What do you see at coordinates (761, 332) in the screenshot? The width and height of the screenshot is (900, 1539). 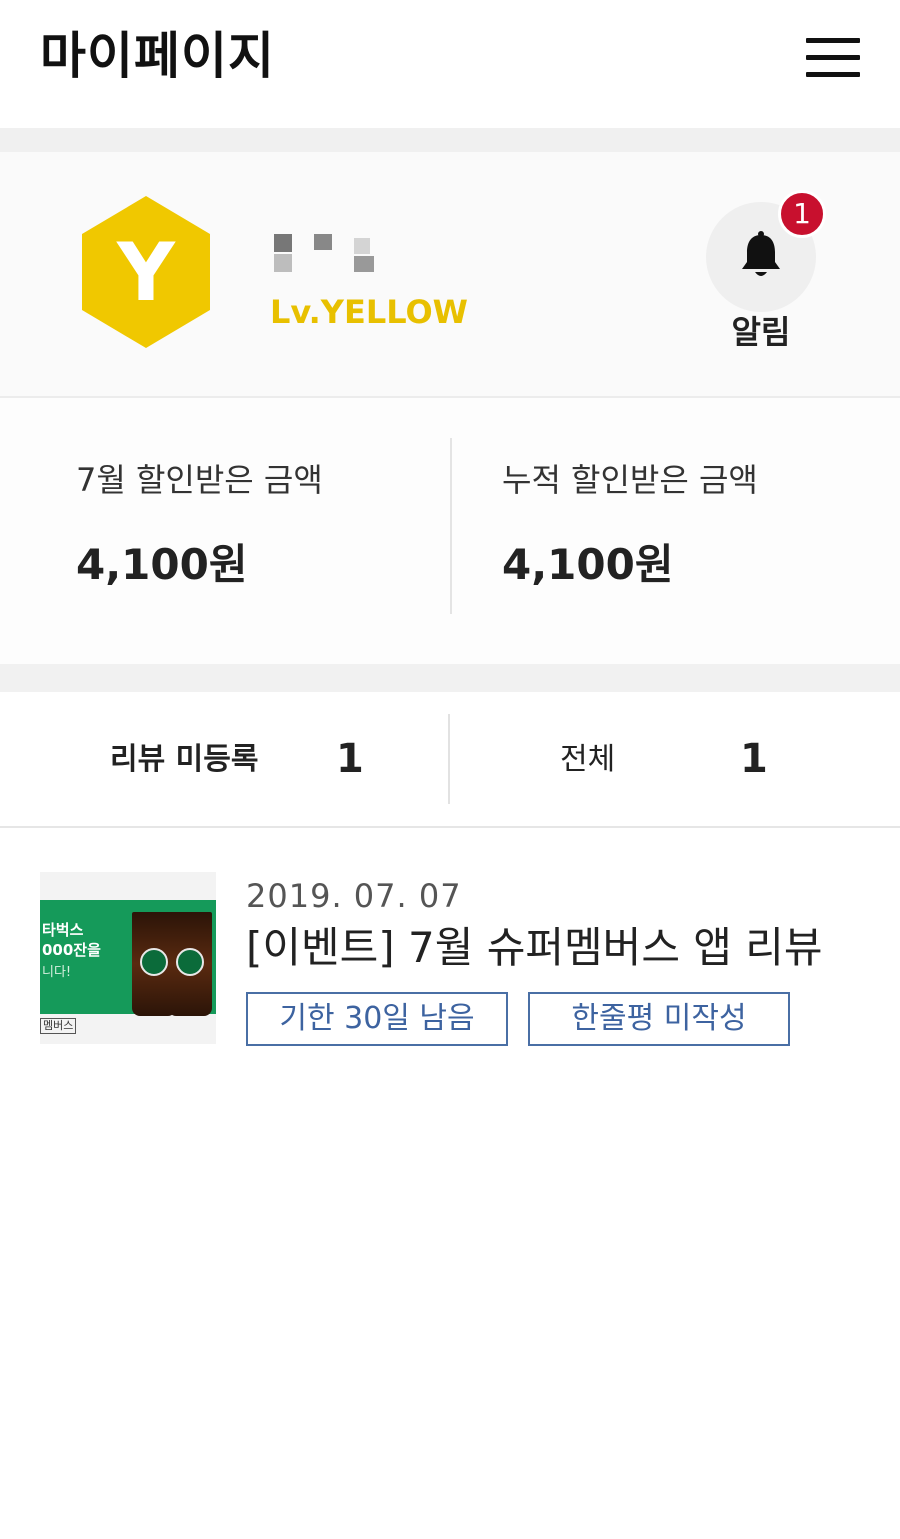 I see `notification-label: 알림` at bounding box center [761, 332].